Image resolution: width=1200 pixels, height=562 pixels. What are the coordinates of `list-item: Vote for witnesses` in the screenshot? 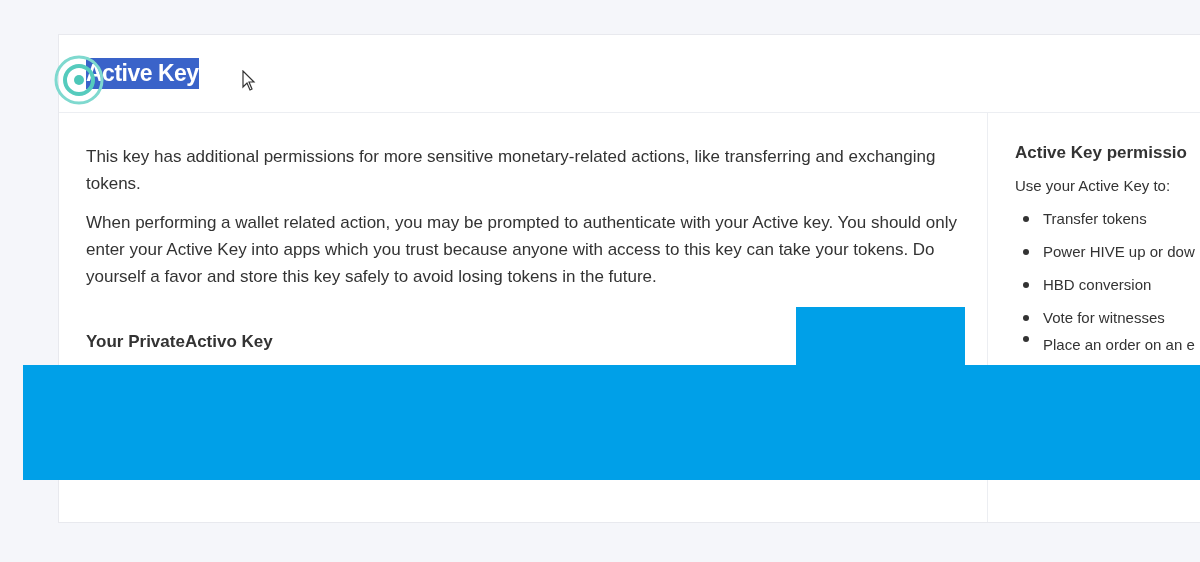 It's located at (1104, 317).